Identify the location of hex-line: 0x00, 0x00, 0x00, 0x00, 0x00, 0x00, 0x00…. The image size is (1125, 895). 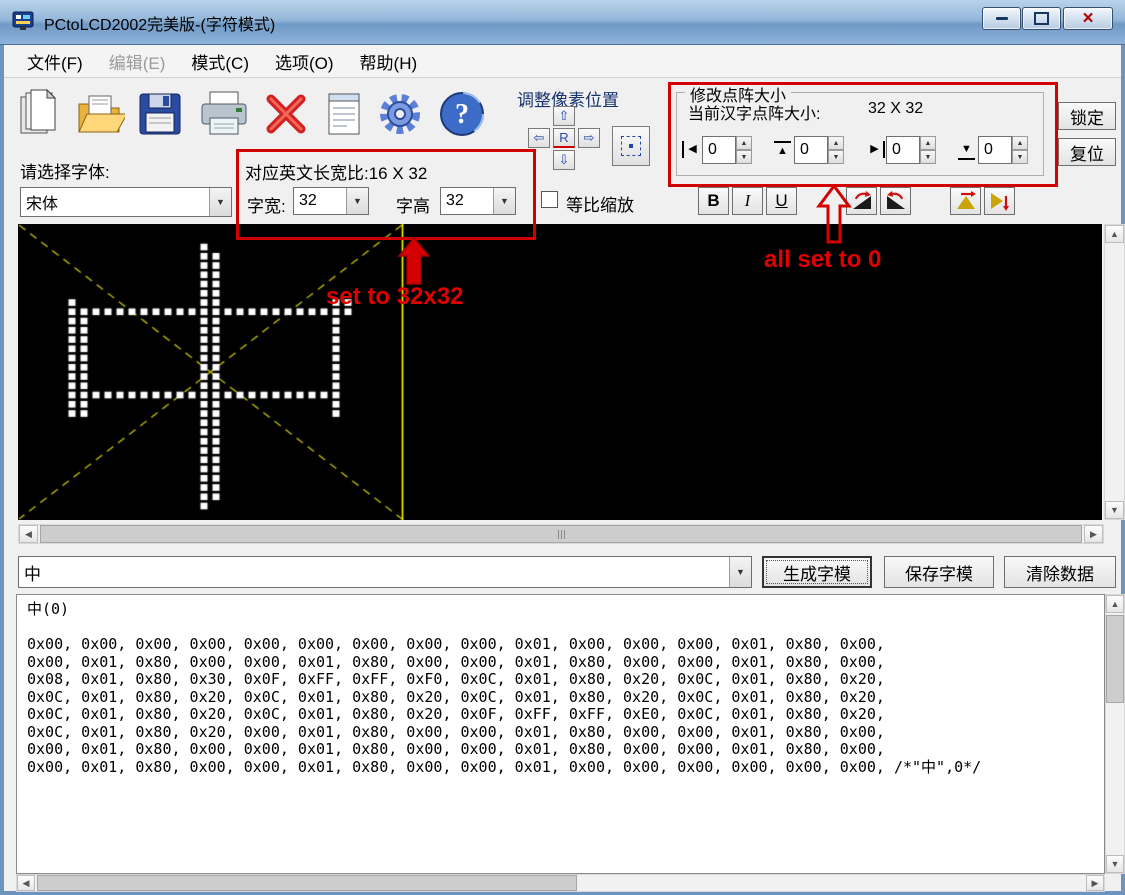
(456, 644).